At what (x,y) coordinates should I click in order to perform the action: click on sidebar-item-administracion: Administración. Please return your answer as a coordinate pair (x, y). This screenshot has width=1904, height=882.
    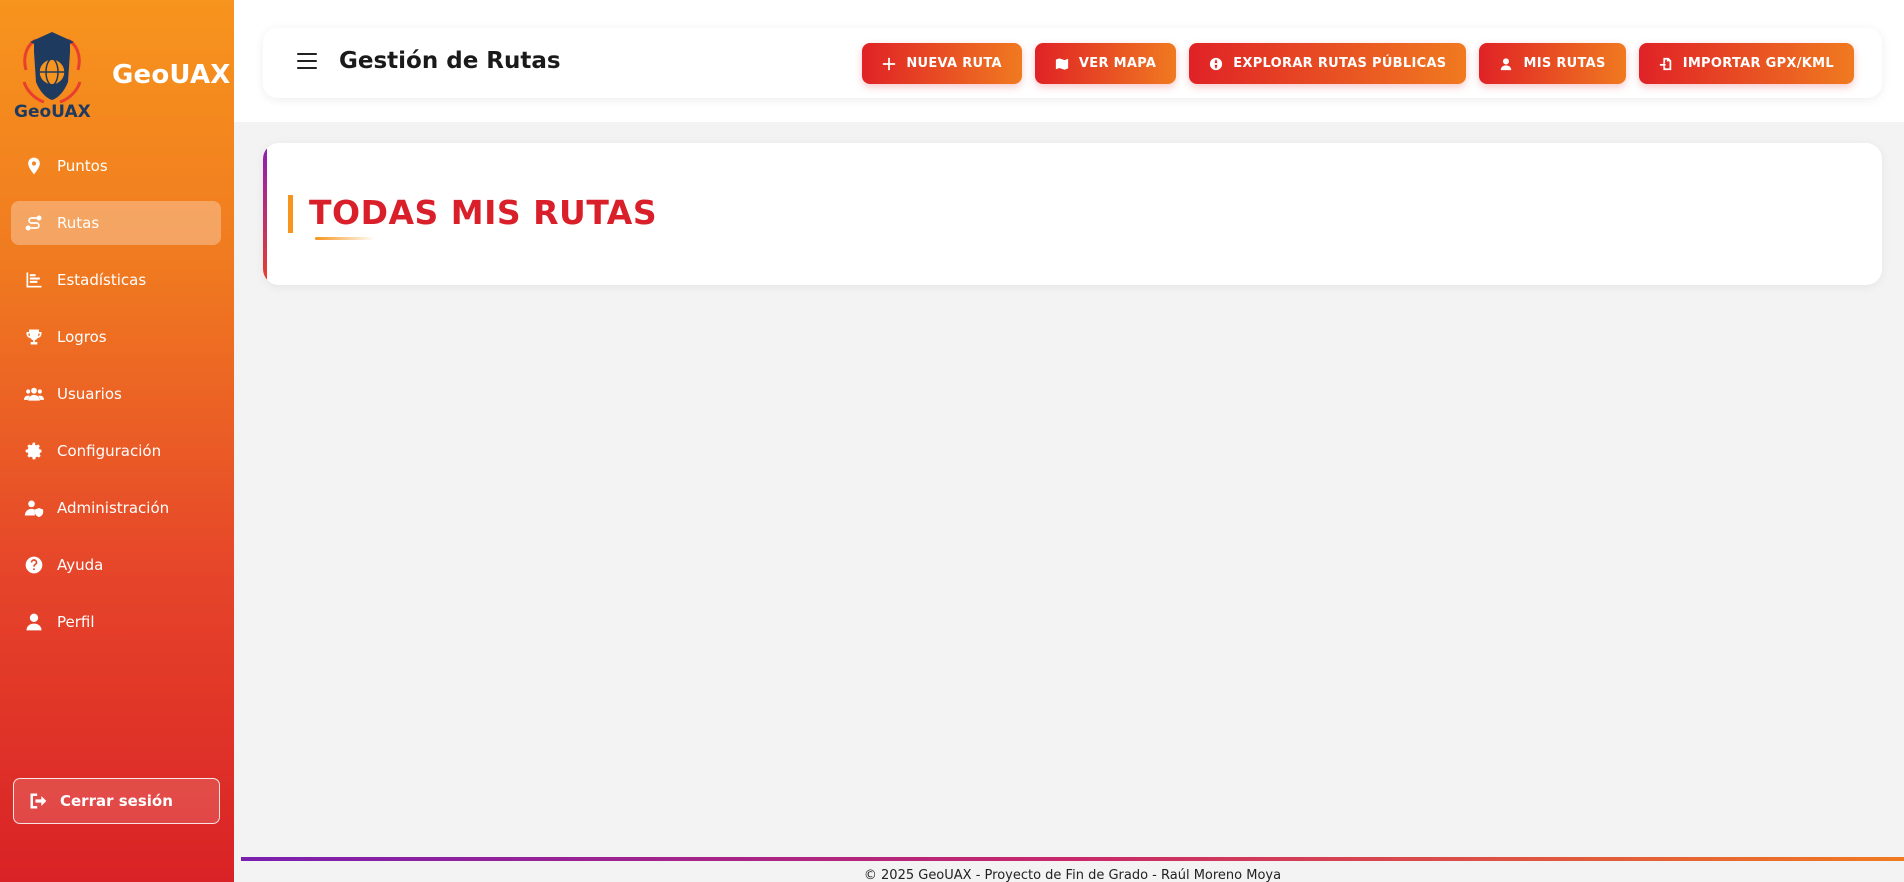
    Looking at the image, I should click on (116, 508).